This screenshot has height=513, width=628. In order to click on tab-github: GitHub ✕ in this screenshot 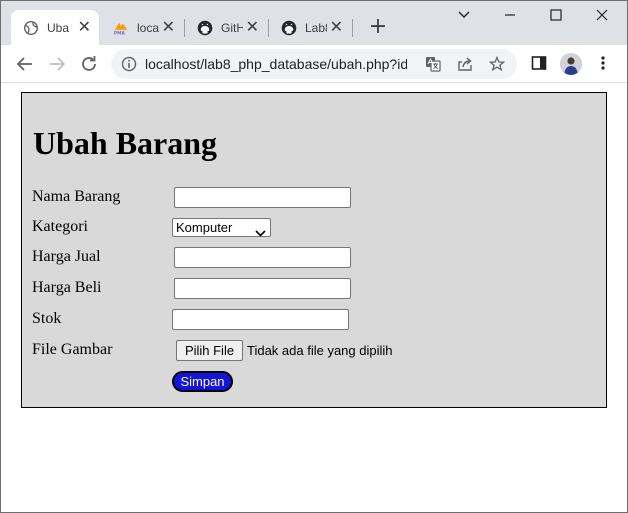, I will do `click(226, 27)`.